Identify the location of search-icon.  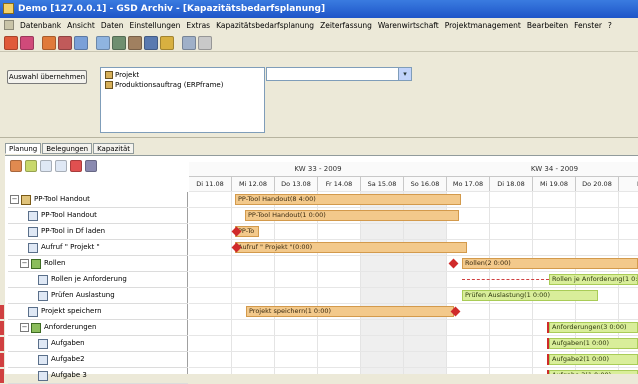
(205, 42).